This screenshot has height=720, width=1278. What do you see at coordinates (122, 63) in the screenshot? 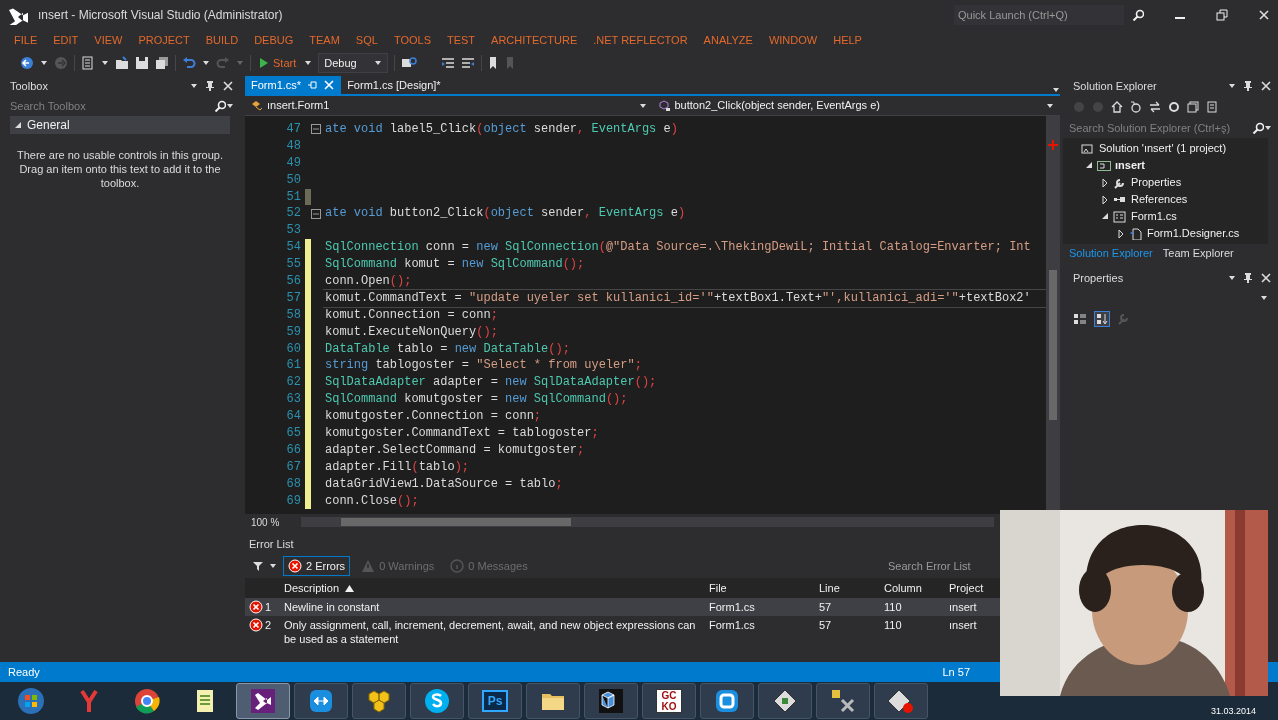
I see `open-file-icon` at bounding box center [122, 63].